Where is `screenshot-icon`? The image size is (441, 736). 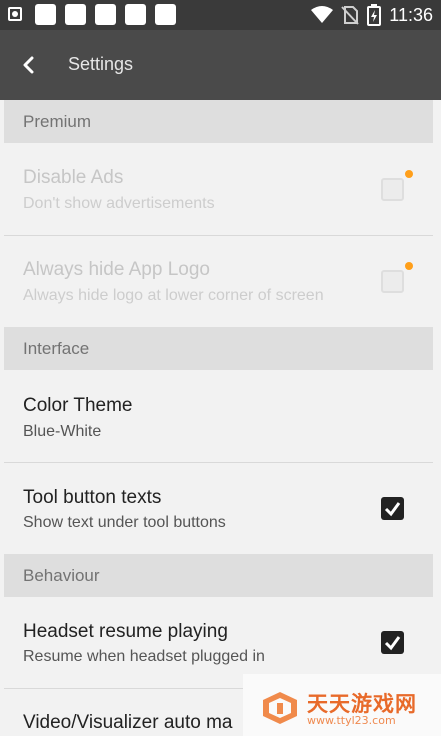
screenshot-icon is located at coordinates (15, 14).